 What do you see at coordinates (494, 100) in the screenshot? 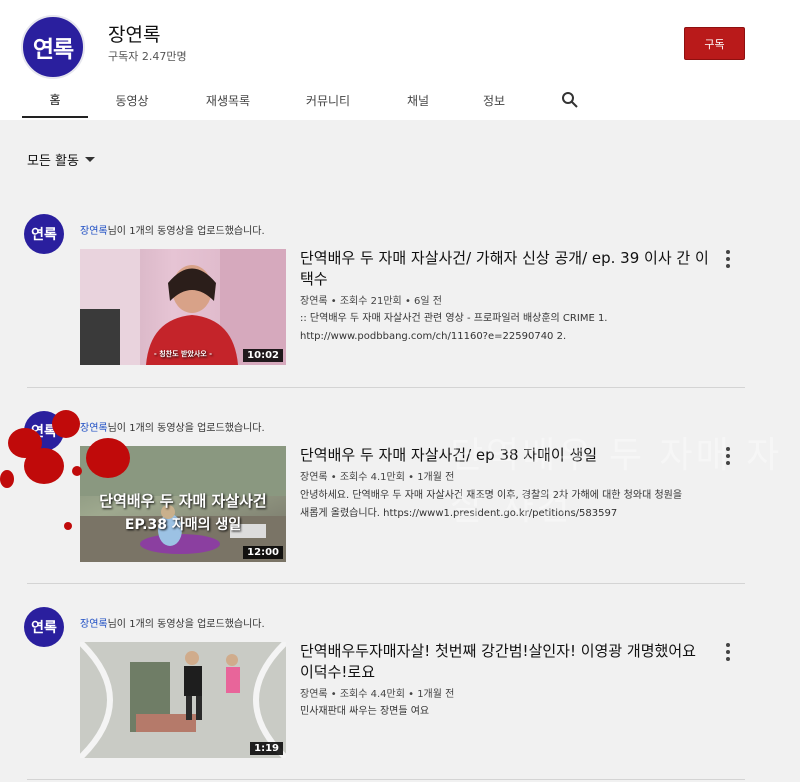
I see `tab-about: 정보` at bounding box center [494, 100].